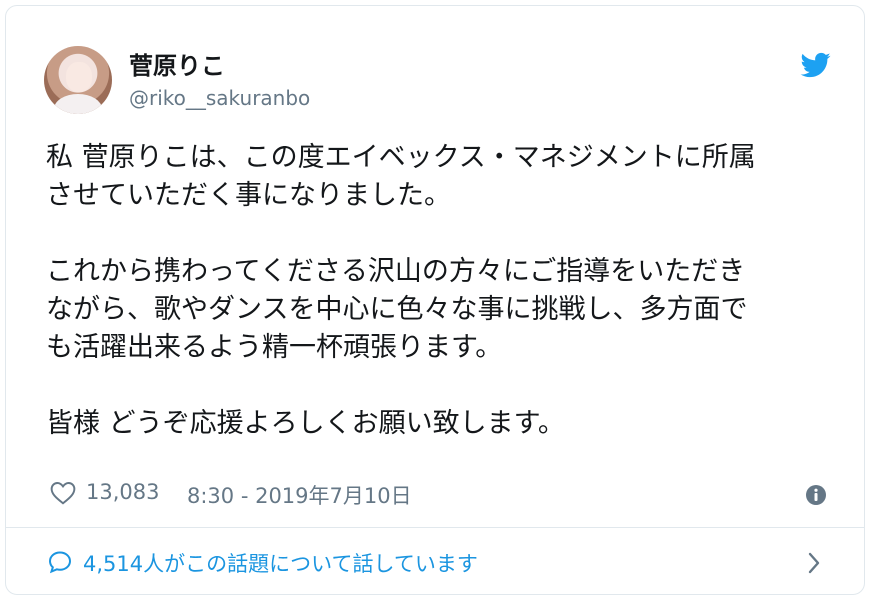  Describe the element at coordinates (396, 271) in the screenshot. I see `tweet-line: これから携わってくださる沢山の方々にご指導をいただき` at that location.